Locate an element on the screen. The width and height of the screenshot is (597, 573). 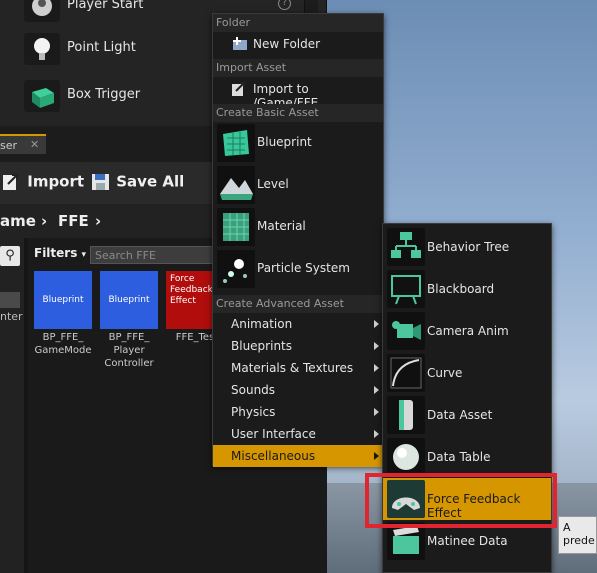
submenu-item-data-table: Data Table is located at coordinates (467, 457).